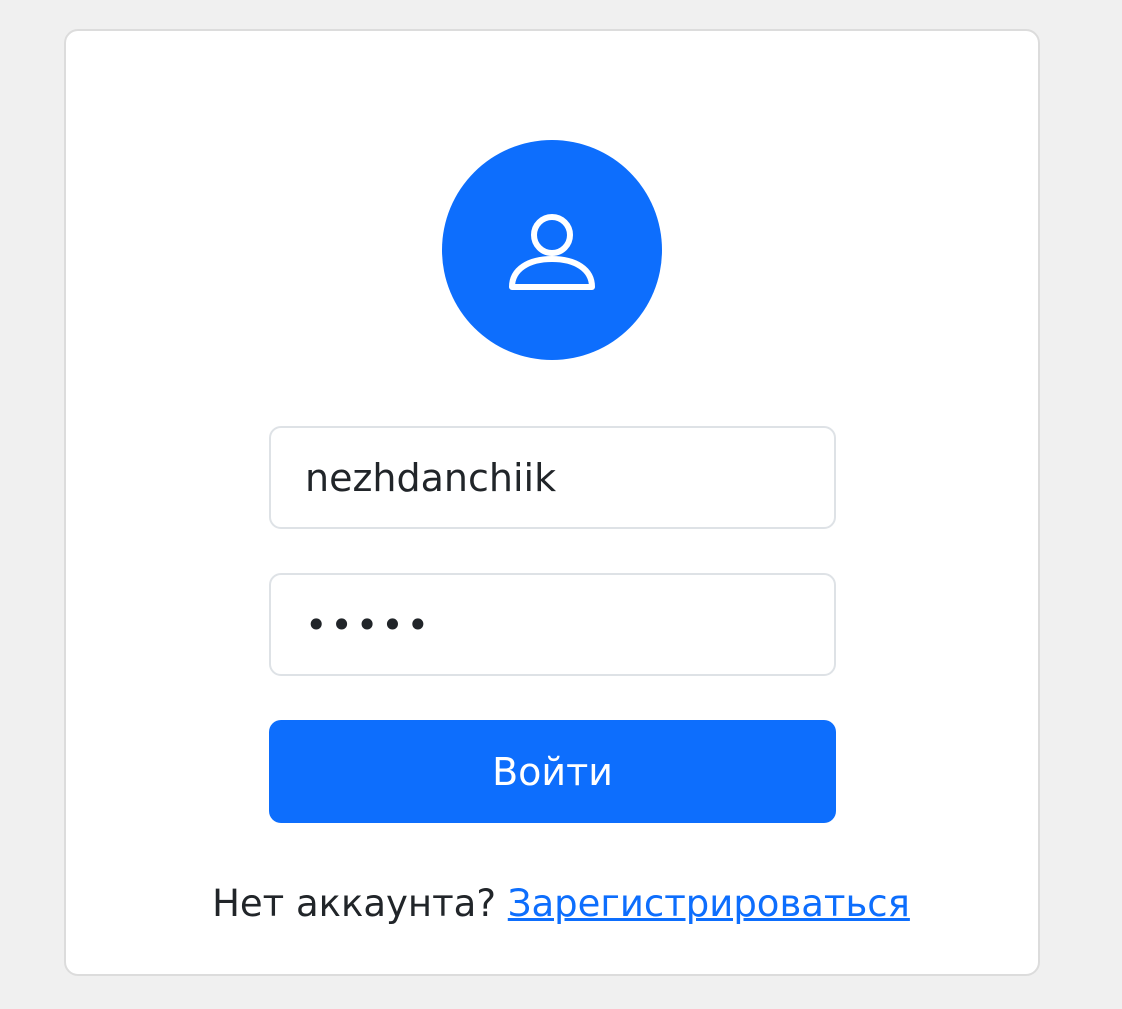 The image size is (1122, 1009). I want to click on no-account-text: Нет аккаунта?, so click(354, 903).